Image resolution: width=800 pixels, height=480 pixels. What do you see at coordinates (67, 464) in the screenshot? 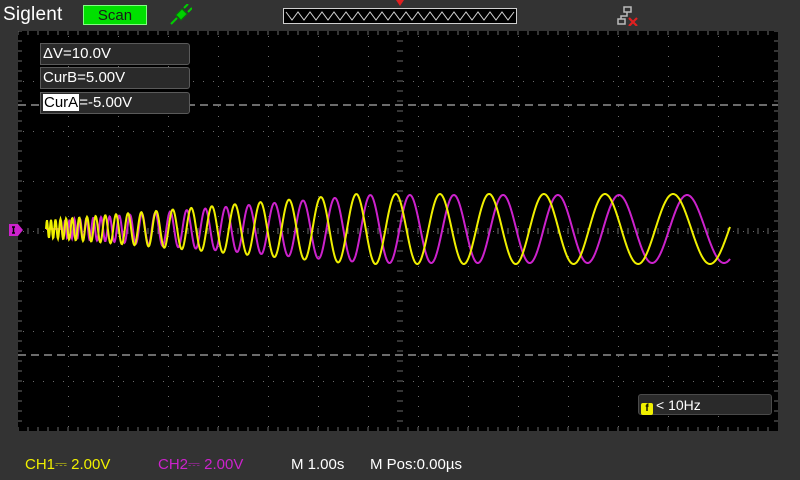
I see `ch1-scale: CH1⎓ 2.00V` at bounding box center [67, 464].